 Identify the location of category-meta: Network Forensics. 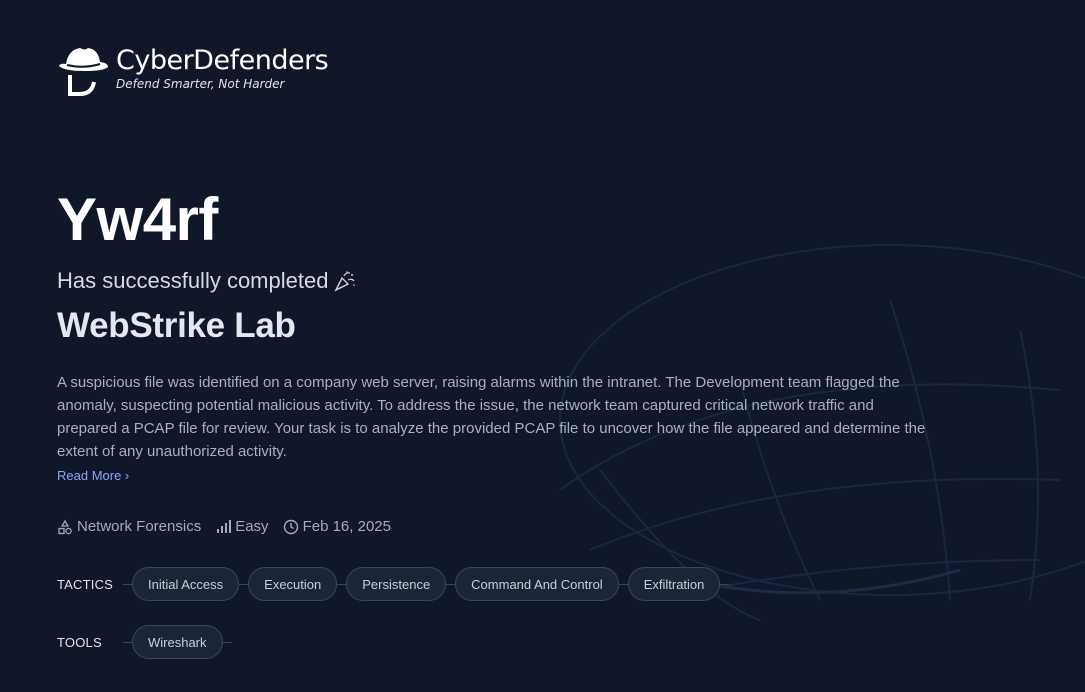
(129, 527).